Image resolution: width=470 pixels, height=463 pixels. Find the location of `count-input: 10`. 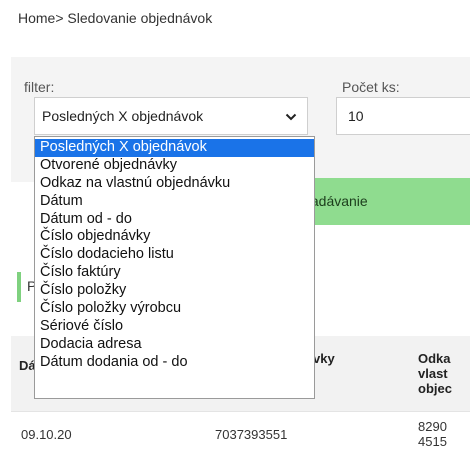

count-input: 10 is located at coordinates (403, 116).